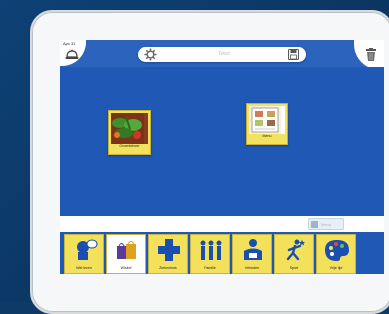 This screenshot has width=389, height=314. What do you see at coordinates (211, 250) in the screenshot?
I see `family-icon` at bounding box center [211, 250].